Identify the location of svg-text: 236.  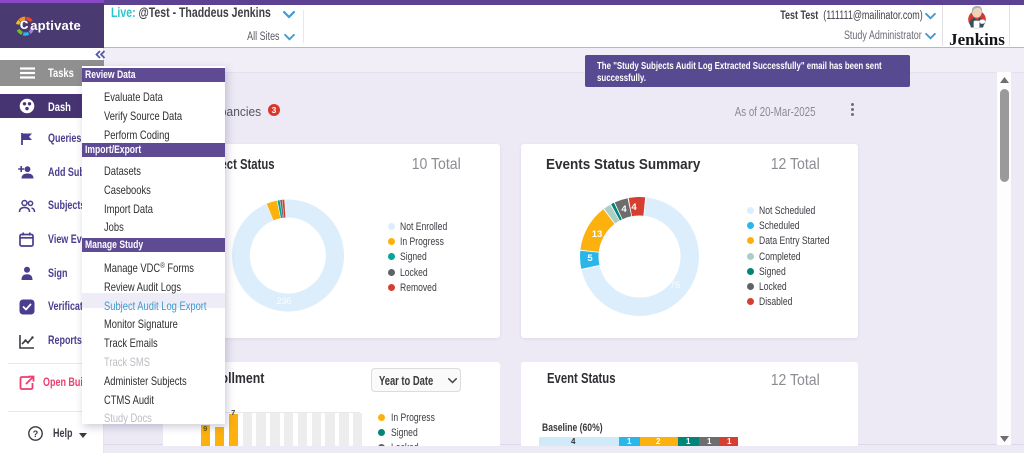
(283, 301).